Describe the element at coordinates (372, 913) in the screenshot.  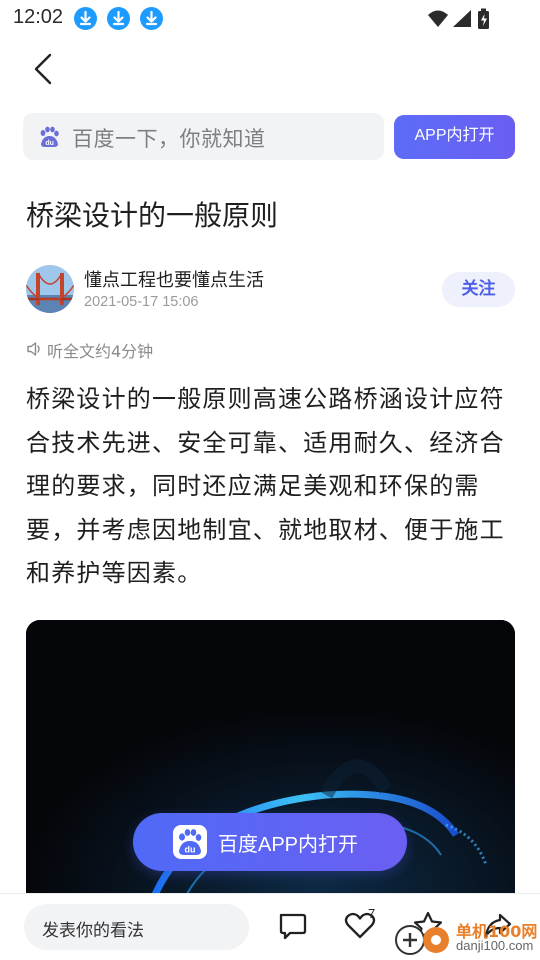
I see `like-count: 7` at that location.